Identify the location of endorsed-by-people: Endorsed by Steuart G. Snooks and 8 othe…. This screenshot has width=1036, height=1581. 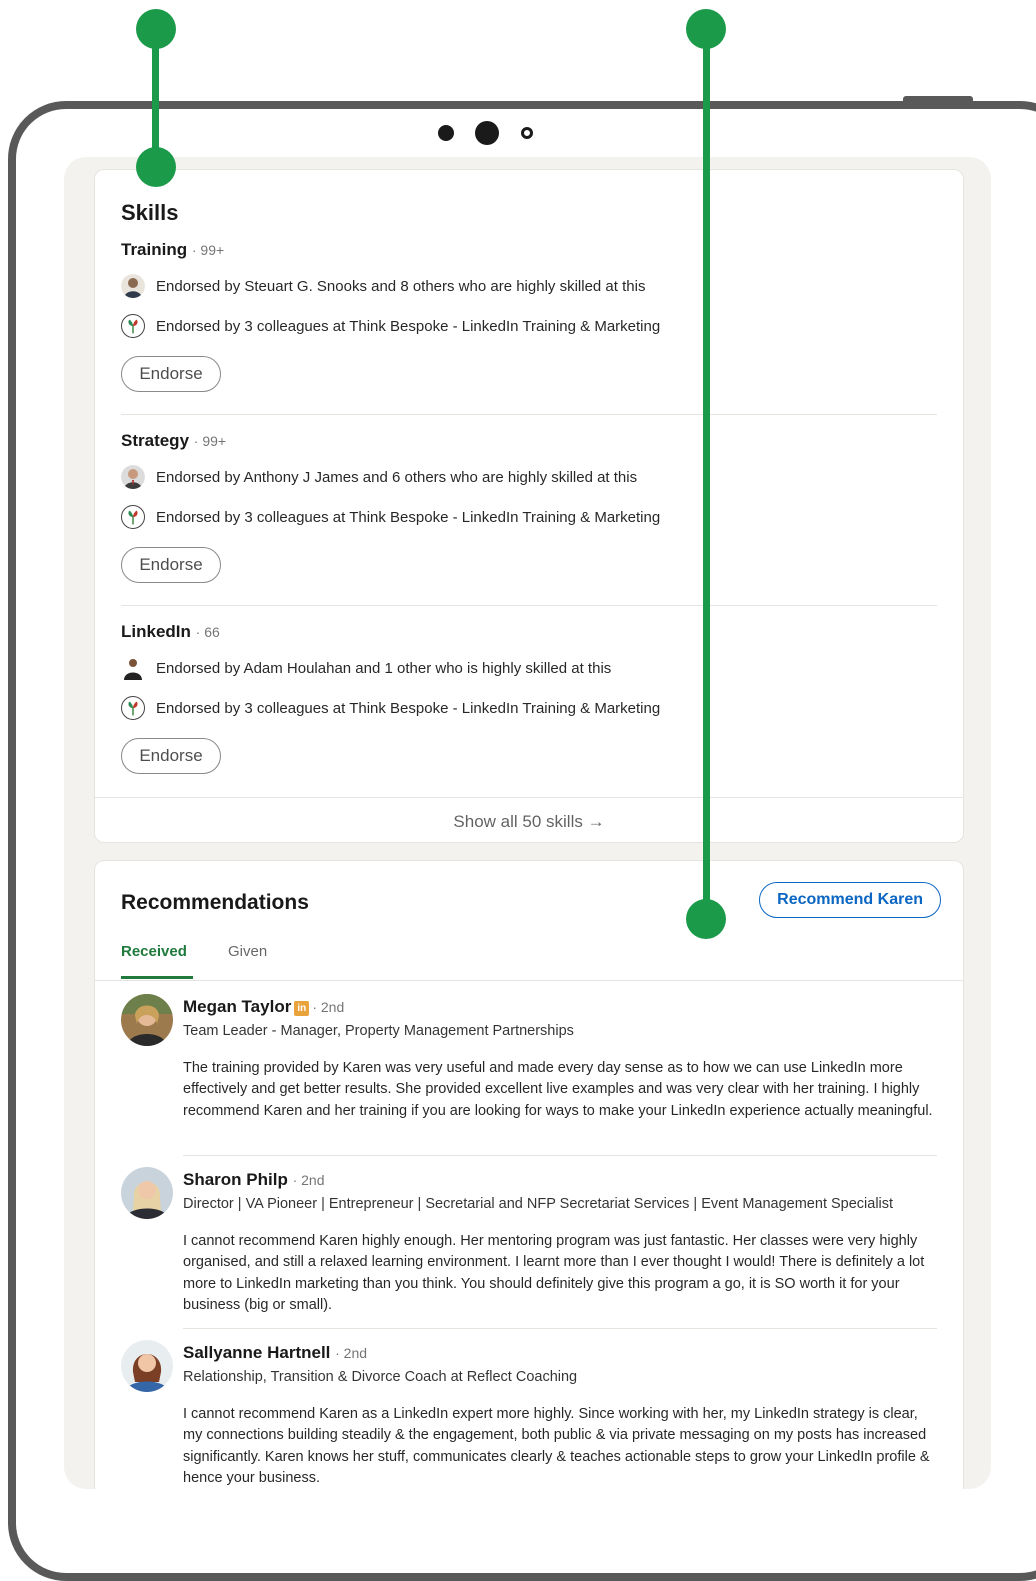
(383, 286).